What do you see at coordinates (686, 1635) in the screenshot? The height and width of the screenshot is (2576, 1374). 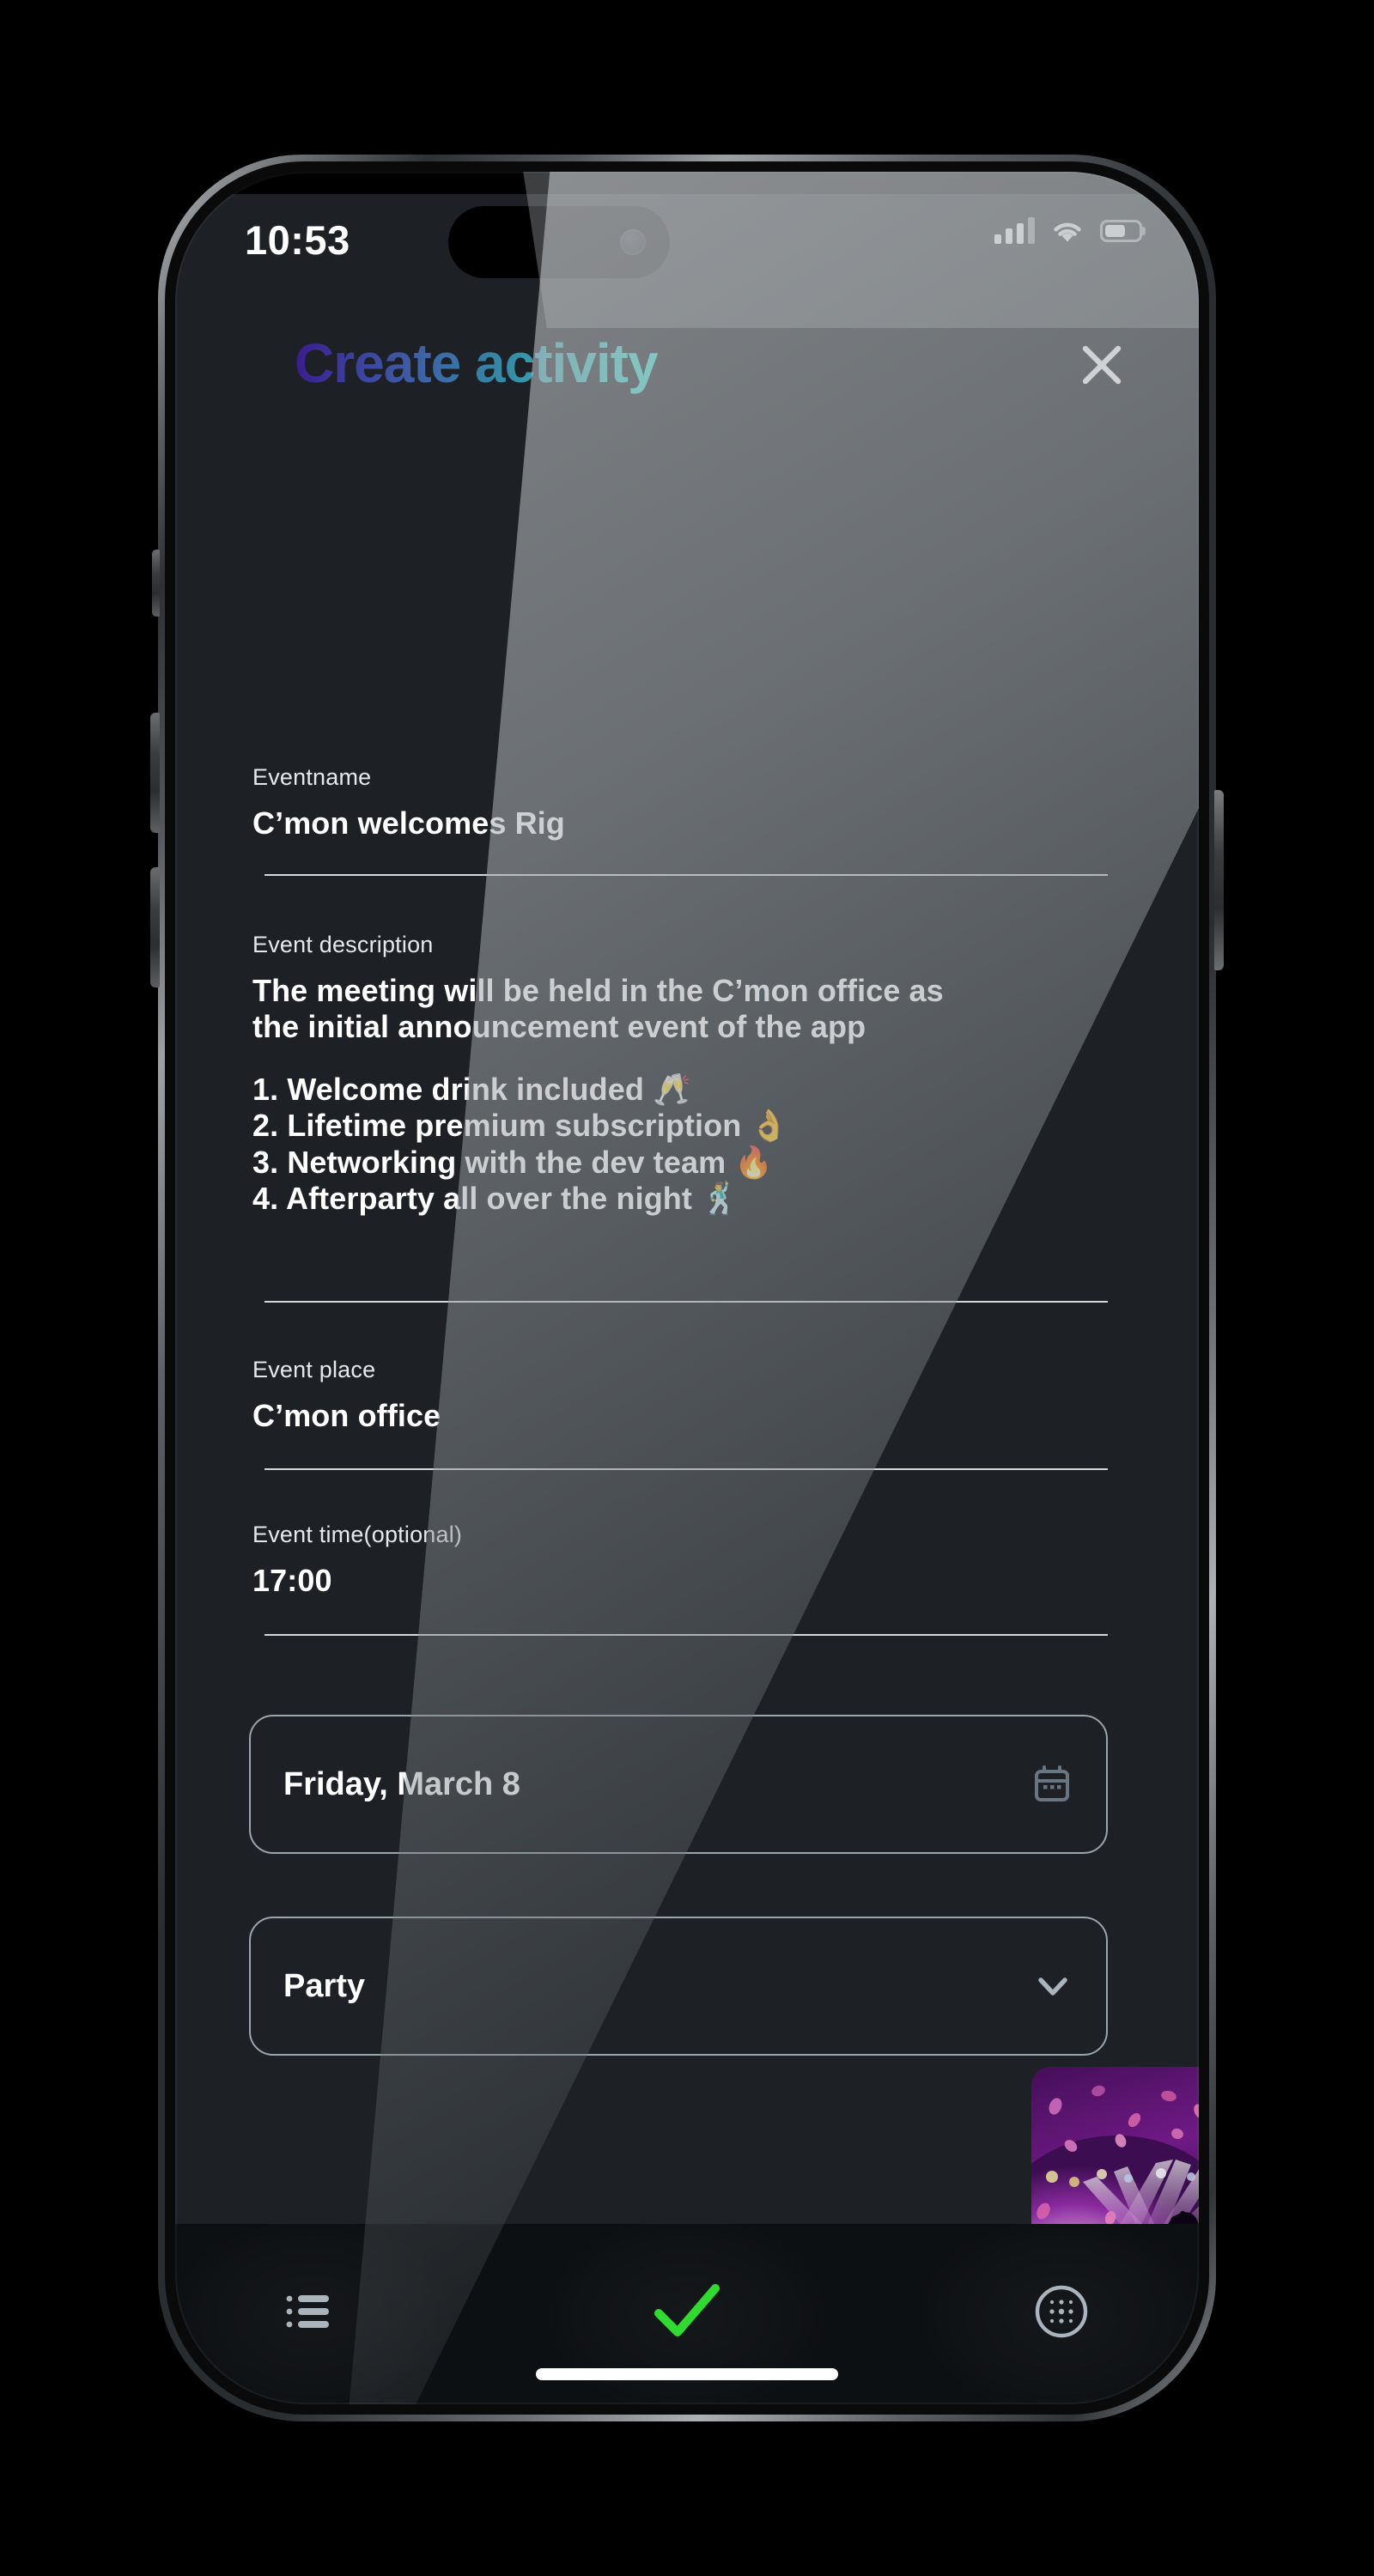 I see `divider-event-time` at bounding box center [686, 1635].